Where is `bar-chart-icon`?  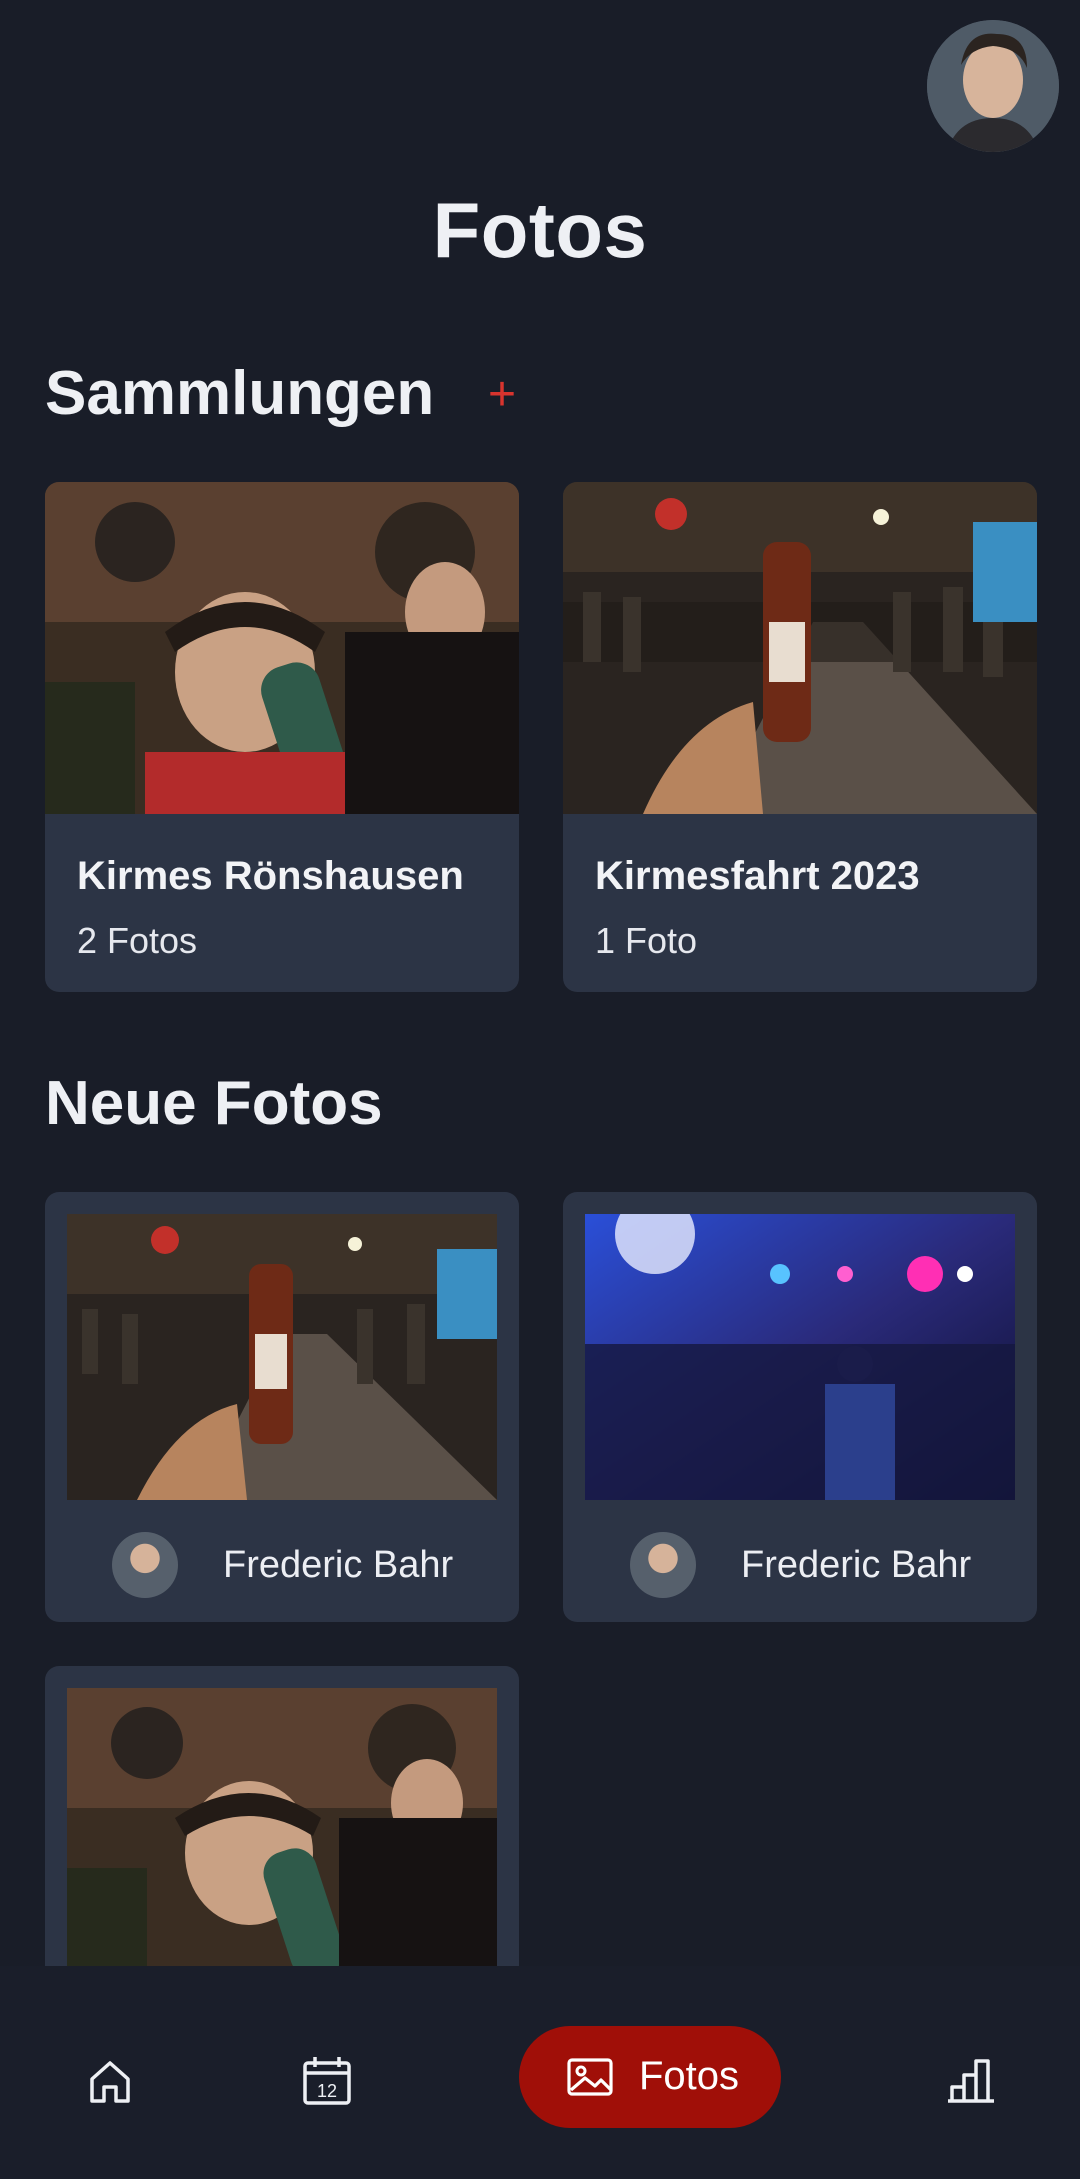 bar-chart-icon is located at coordinates (971, 2081).